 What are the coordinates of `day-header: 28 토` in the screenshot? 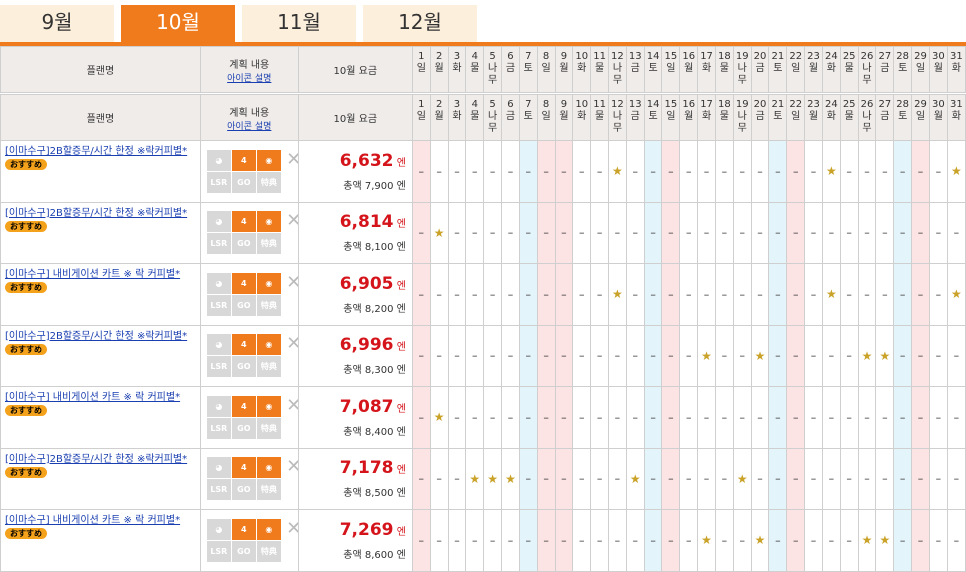 It's located at (903, 117).